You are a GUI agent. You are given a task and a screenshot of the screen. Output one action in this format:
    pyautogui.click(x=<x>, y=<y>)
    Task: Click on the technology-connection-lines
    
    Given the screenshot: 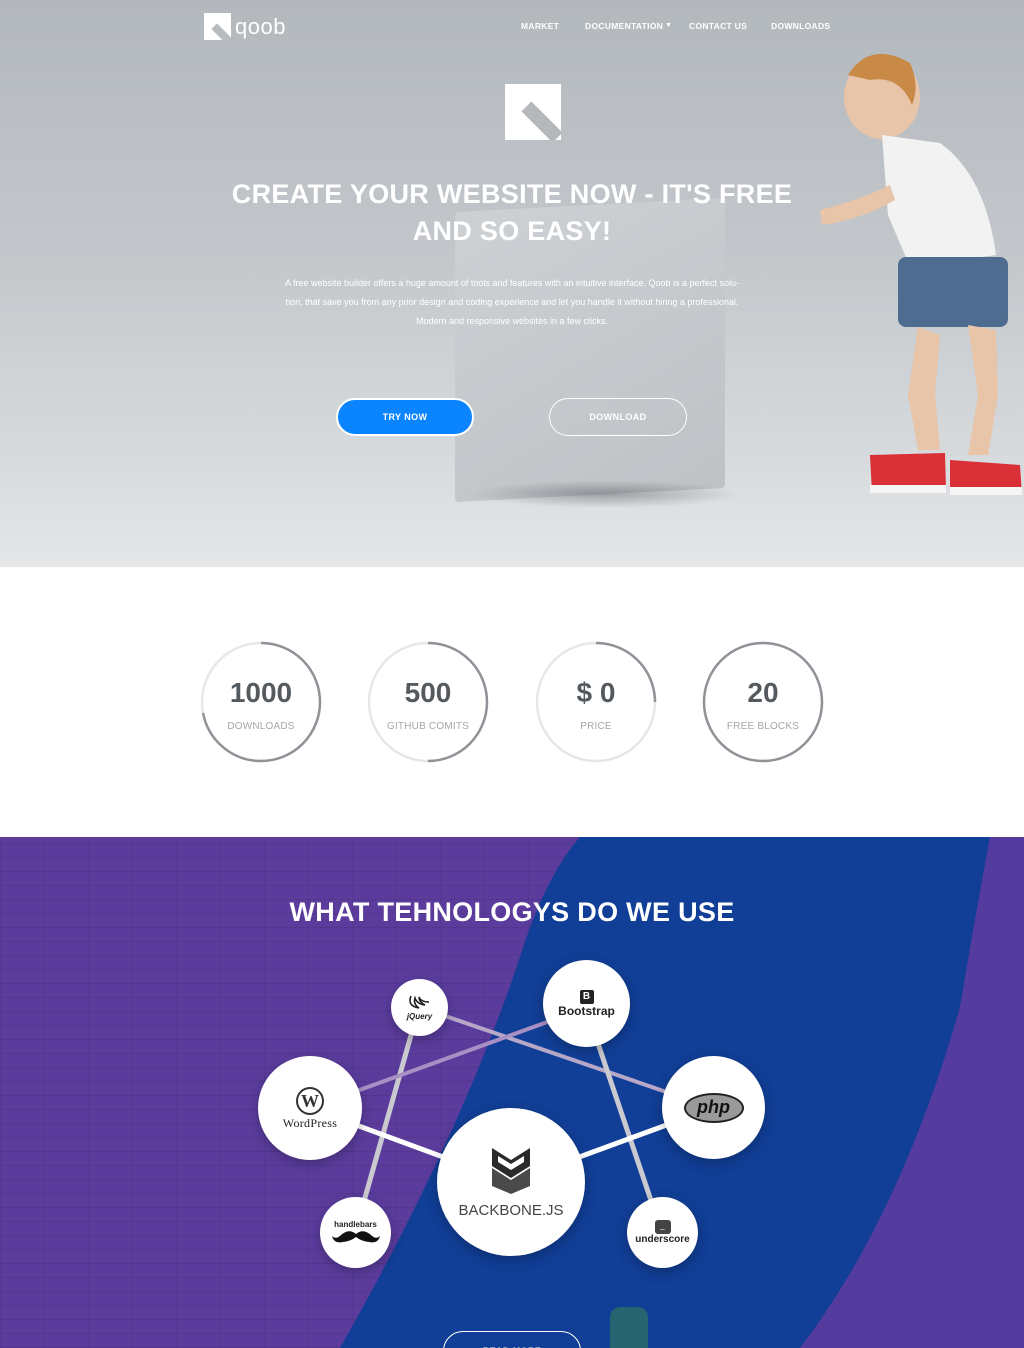 What is the action you would take?
    pyautogui.click(x=511, y=1119)
    